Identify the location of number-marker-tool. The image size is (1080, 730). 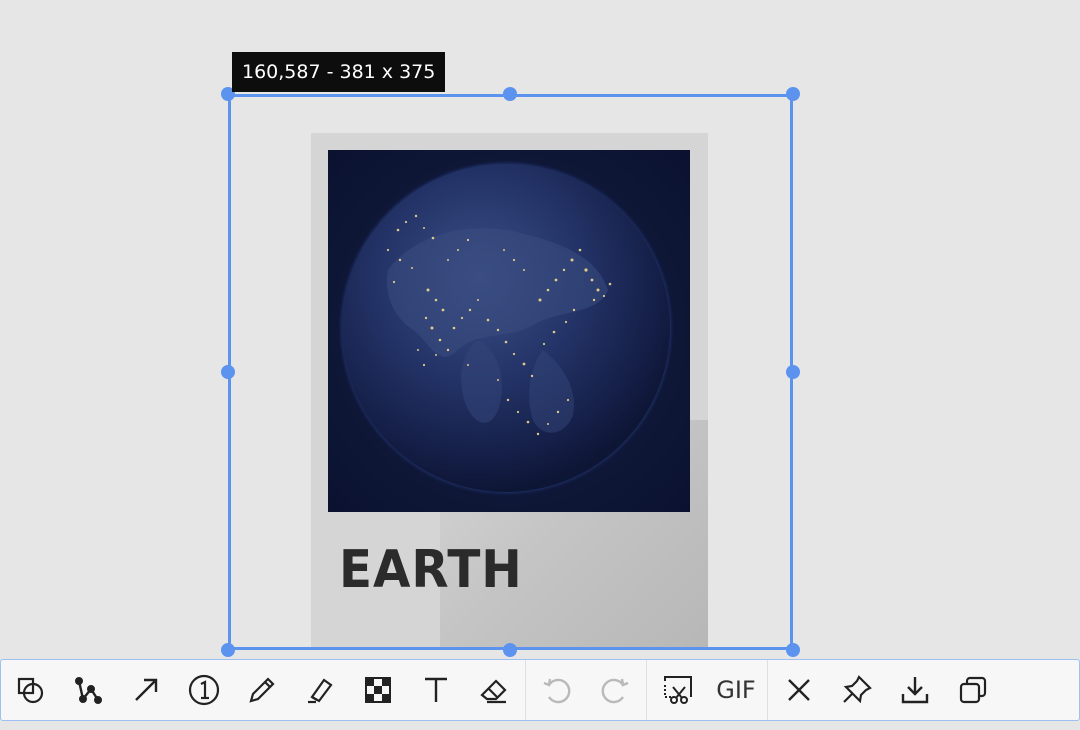
(204, 690).